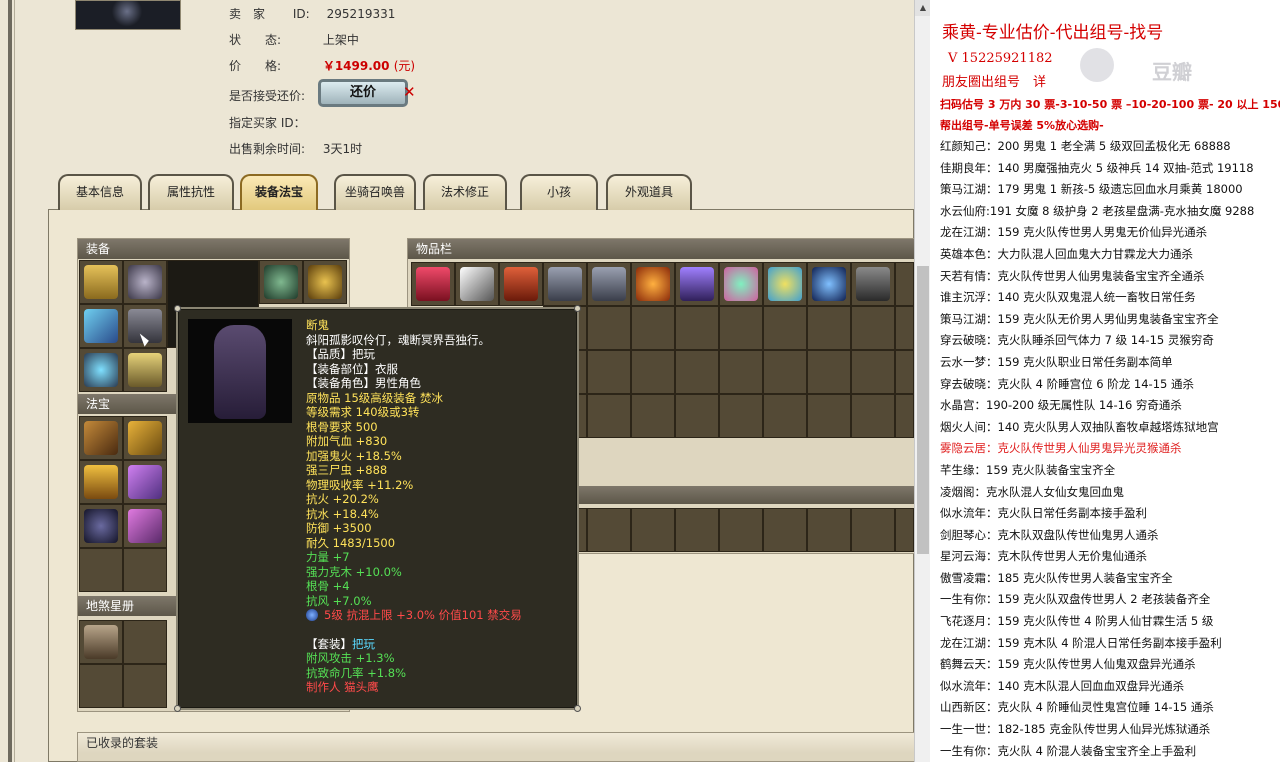 This screenshot has width=1280, height=762. I want to click on buyer-row: 指定买家 ID：, so click(267, 123).